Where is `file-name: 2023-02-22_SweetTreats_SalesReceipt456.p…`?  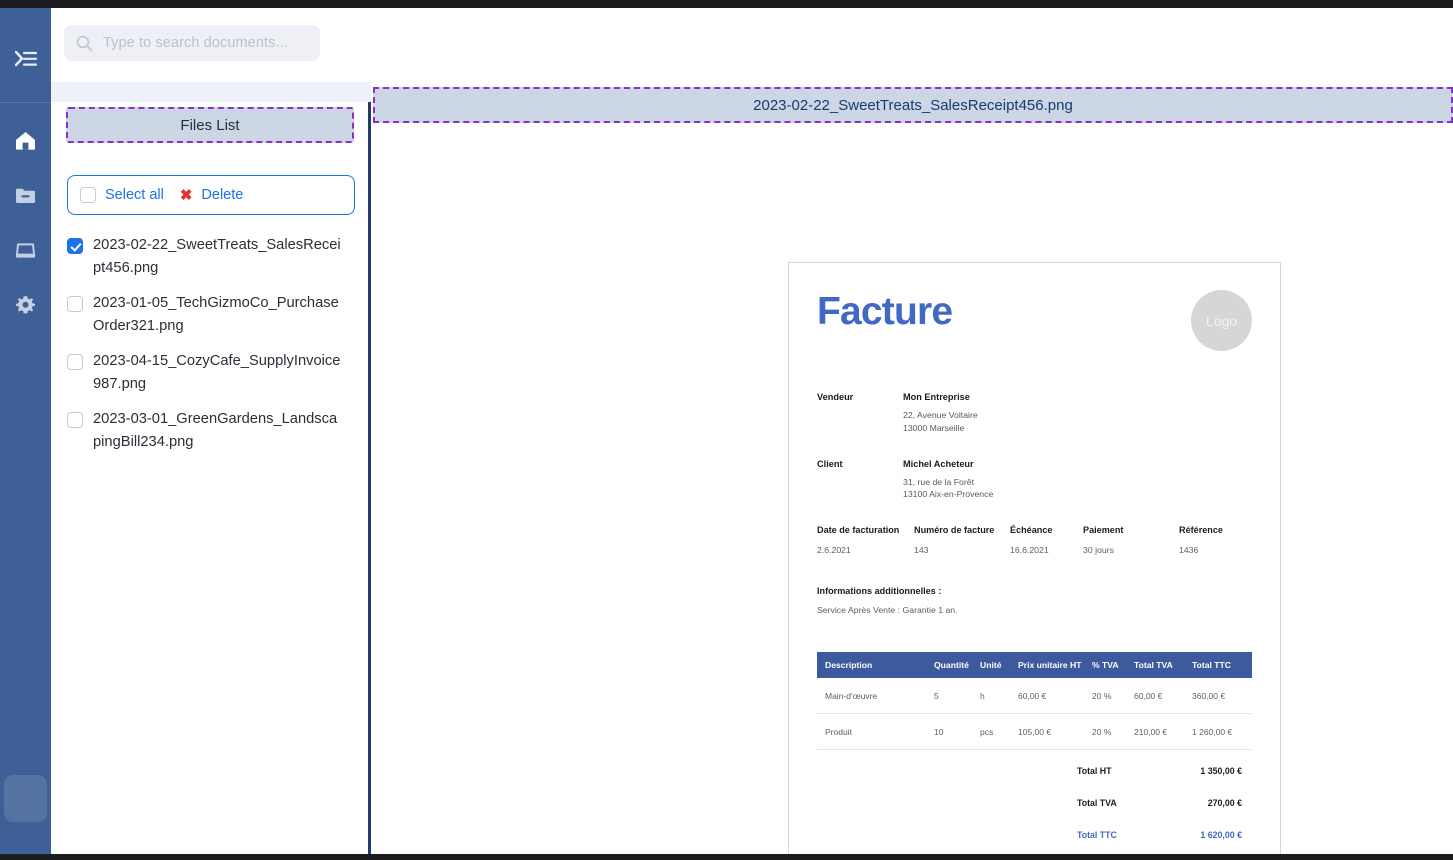 file-name: 2023-02-22_SweetTreats_SalesReceipt456.p… is located at coordinates (217, 256).